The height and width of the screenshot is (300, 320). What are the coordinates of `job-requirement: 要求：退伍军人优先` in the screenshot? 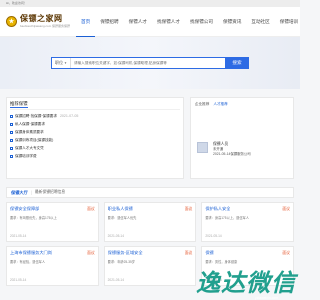 It's located at (122, 218).